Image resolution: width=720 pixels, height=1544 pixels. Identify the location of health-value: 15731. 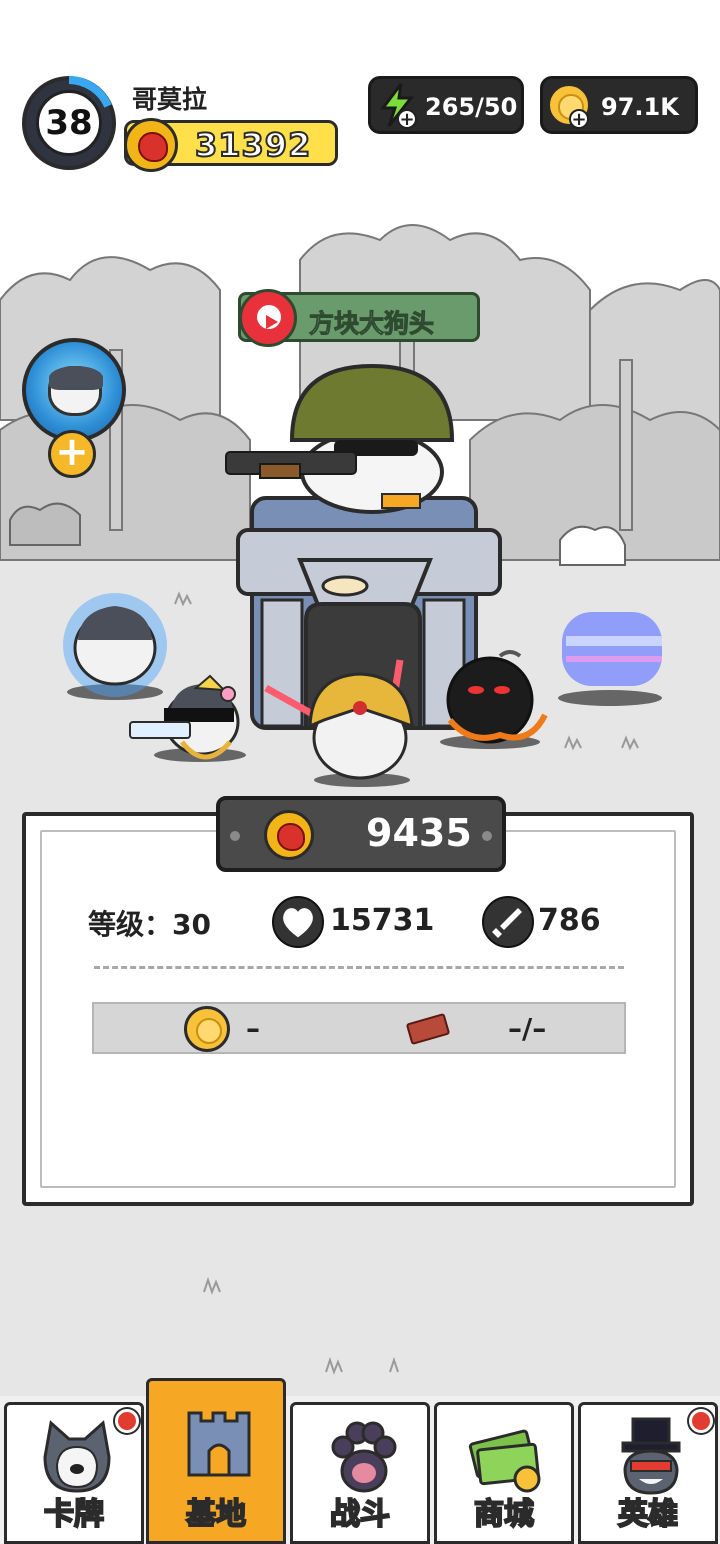
(382, 920).